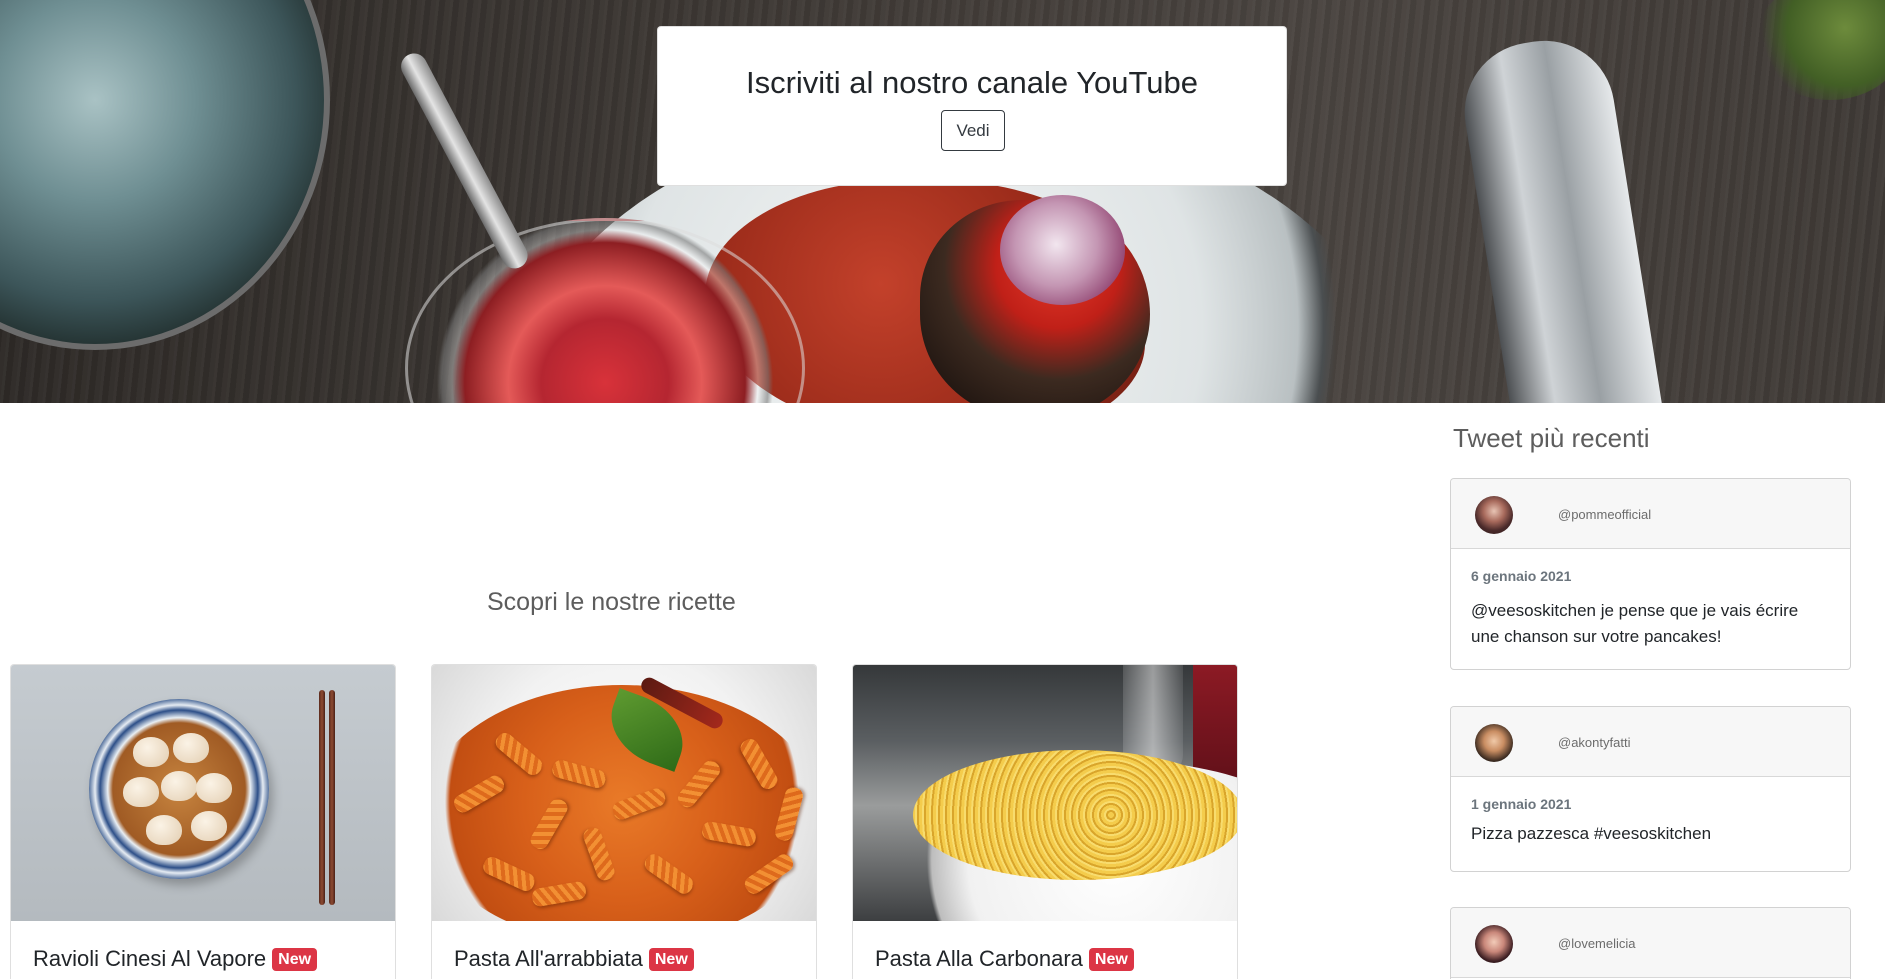 The width and height of the screenshot is (1885, 979). Describe the element at coordinates (624, 793) in the screenshot. I see `recipe-image-arrabbiata` at that location.